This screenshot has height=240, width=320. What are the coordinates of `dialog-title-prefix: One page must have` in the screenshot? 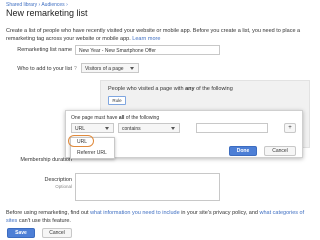 It's located at (94, 118).